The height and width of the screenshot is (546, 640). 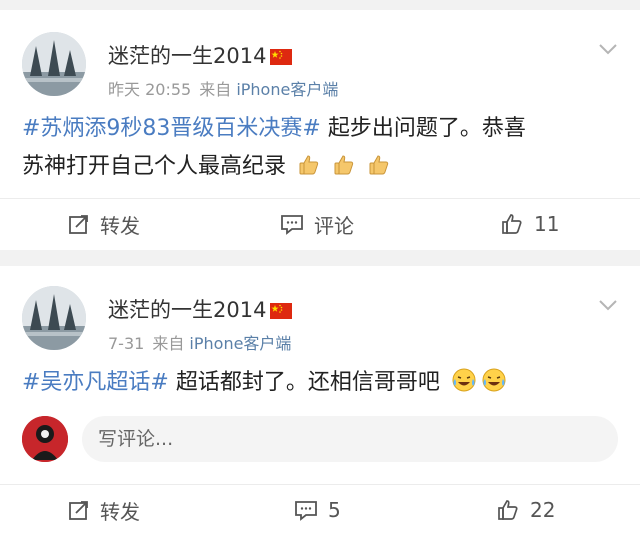 I want to click on post-time: 7-31, so click(x=126, y=343).